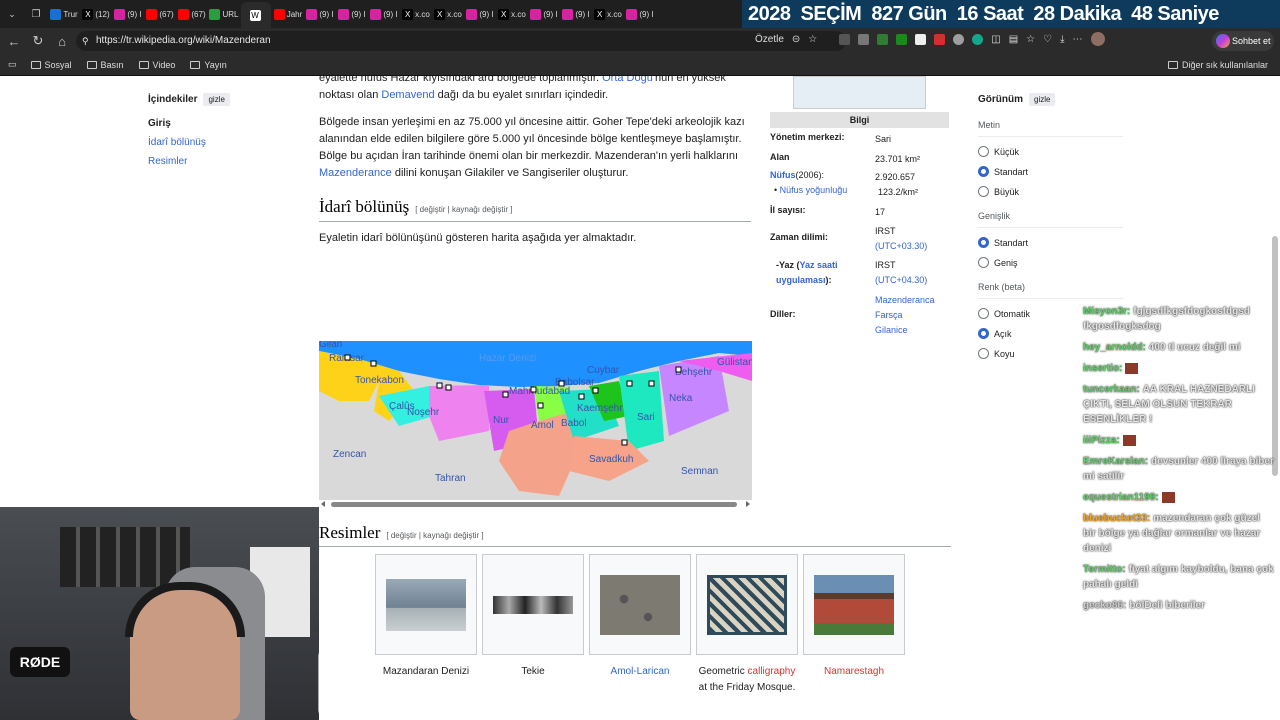 The width and height of the screenshot is (1280, 720). I want to click on split-screen-icon: ◫, so click(995, 39).